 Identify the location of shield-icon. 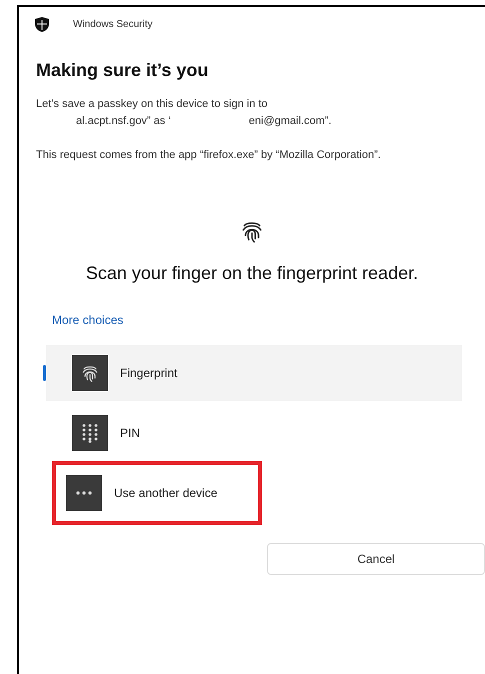
(42, 24).